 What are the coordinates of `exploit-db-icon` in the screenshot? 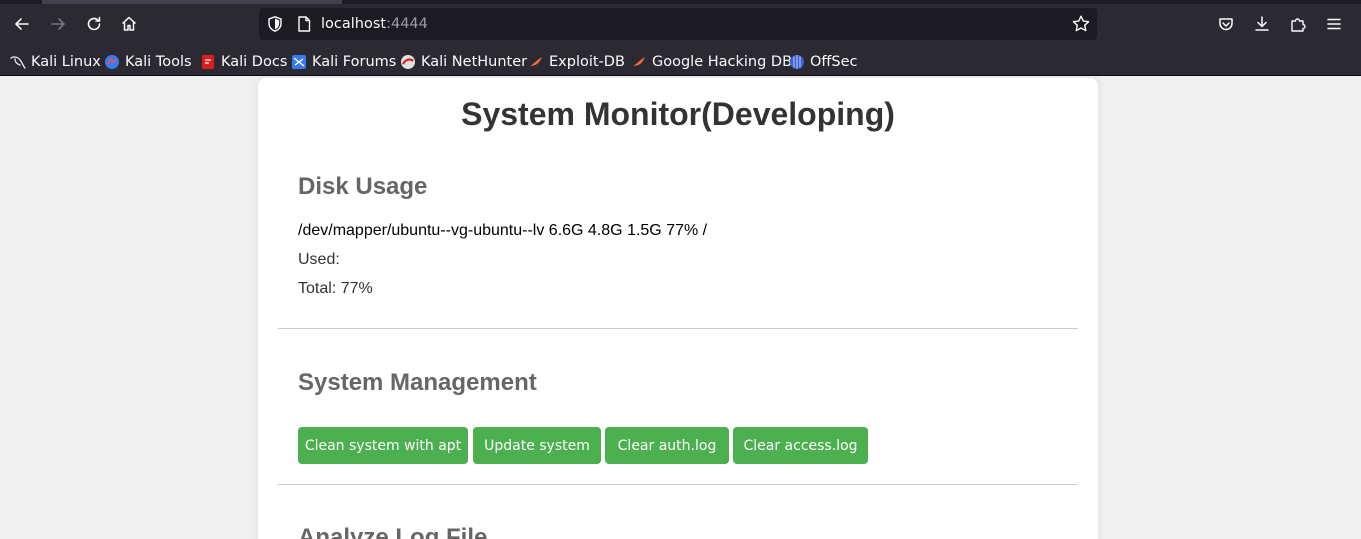 It's located at (536, 61).